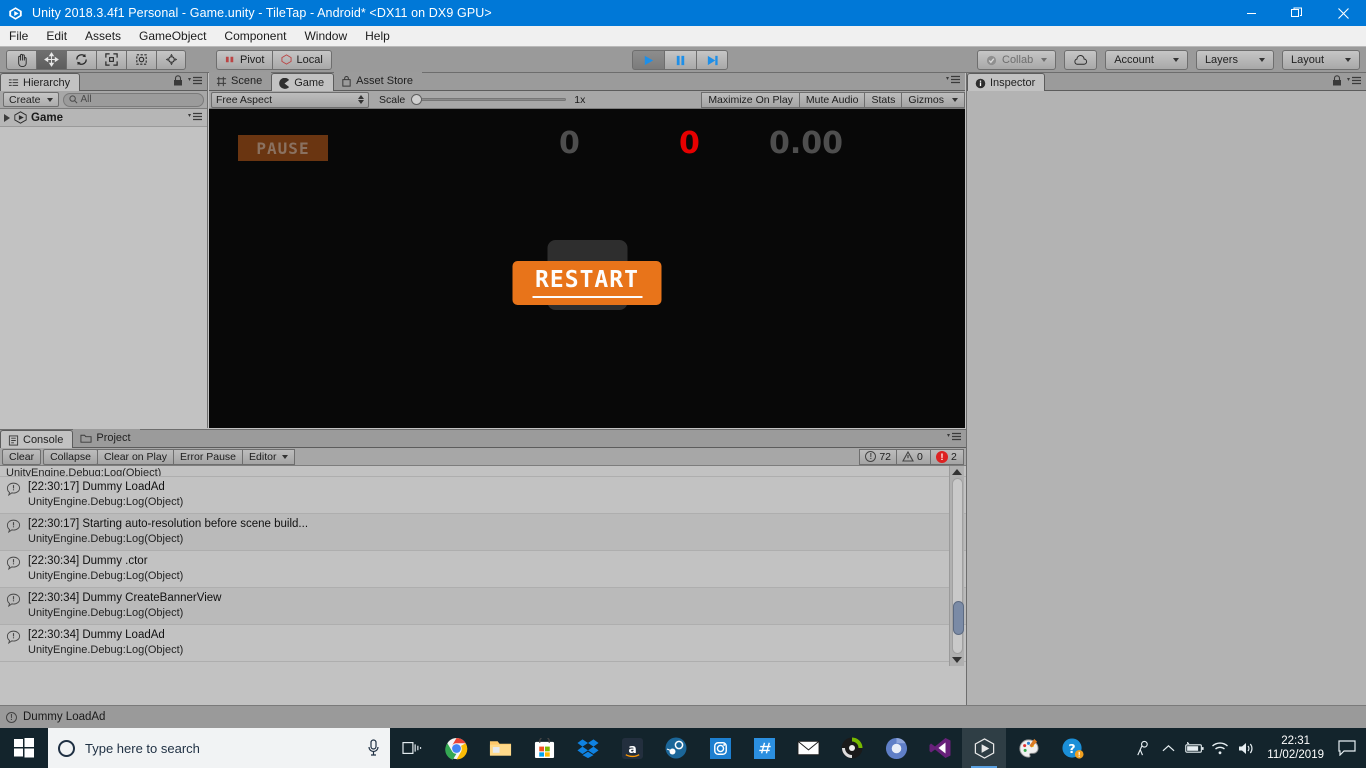 This screenshot has width=1366, height=768. What do you see at coordinates (1142, 748) in the screenshot?
I see `people-icon` at bounding box center [1142, 748].